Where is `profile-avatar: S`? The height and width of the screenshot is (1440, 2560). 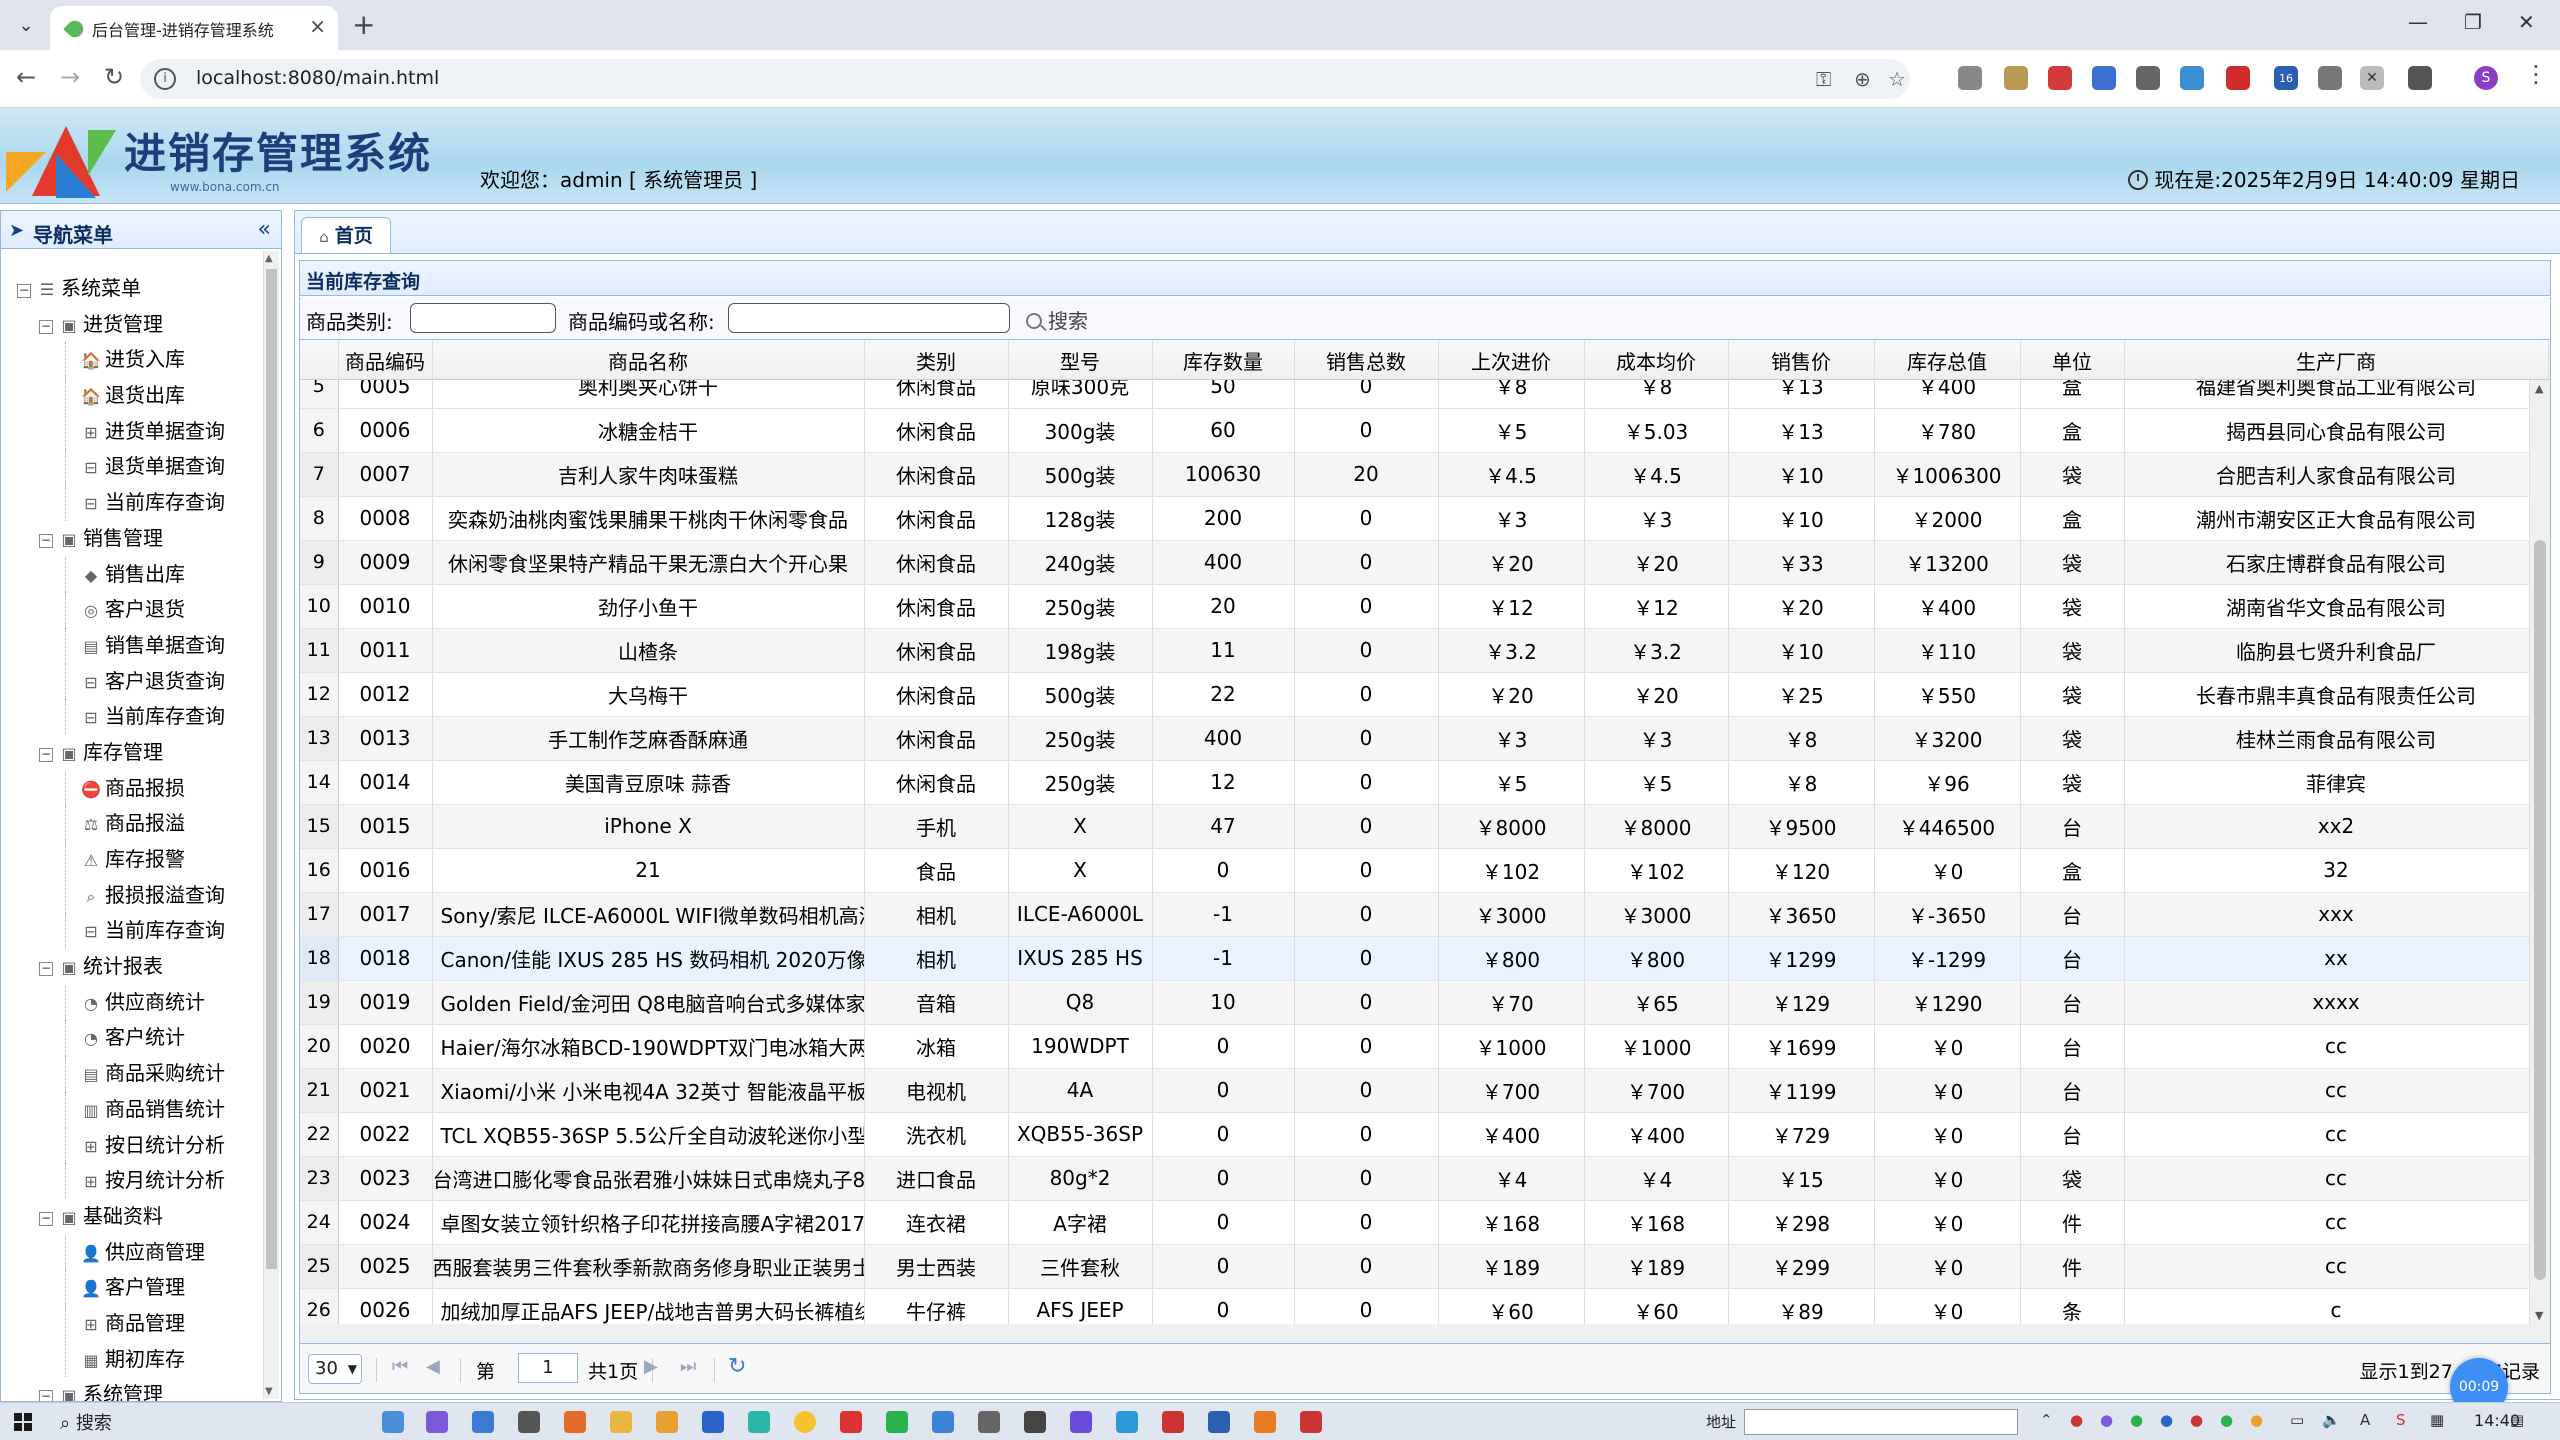
profile-avatar: S is located at coordinates (2486, 78).